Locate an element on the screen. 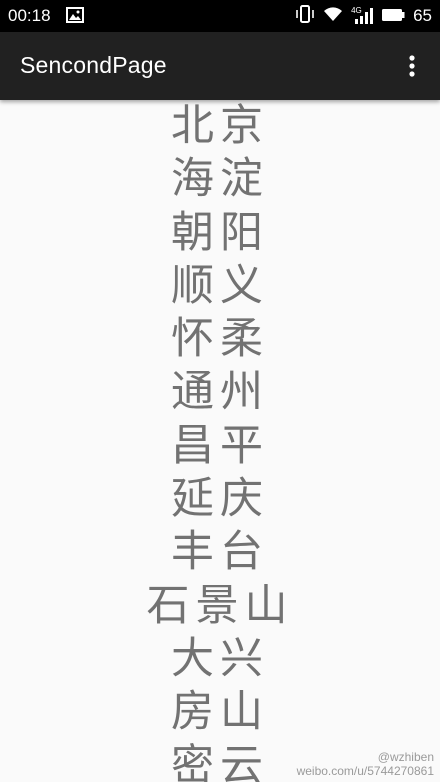 Image resolution: width=440 pixels, height=782 pixels. list-item: 昌平 is located at coordinates (220, 446).